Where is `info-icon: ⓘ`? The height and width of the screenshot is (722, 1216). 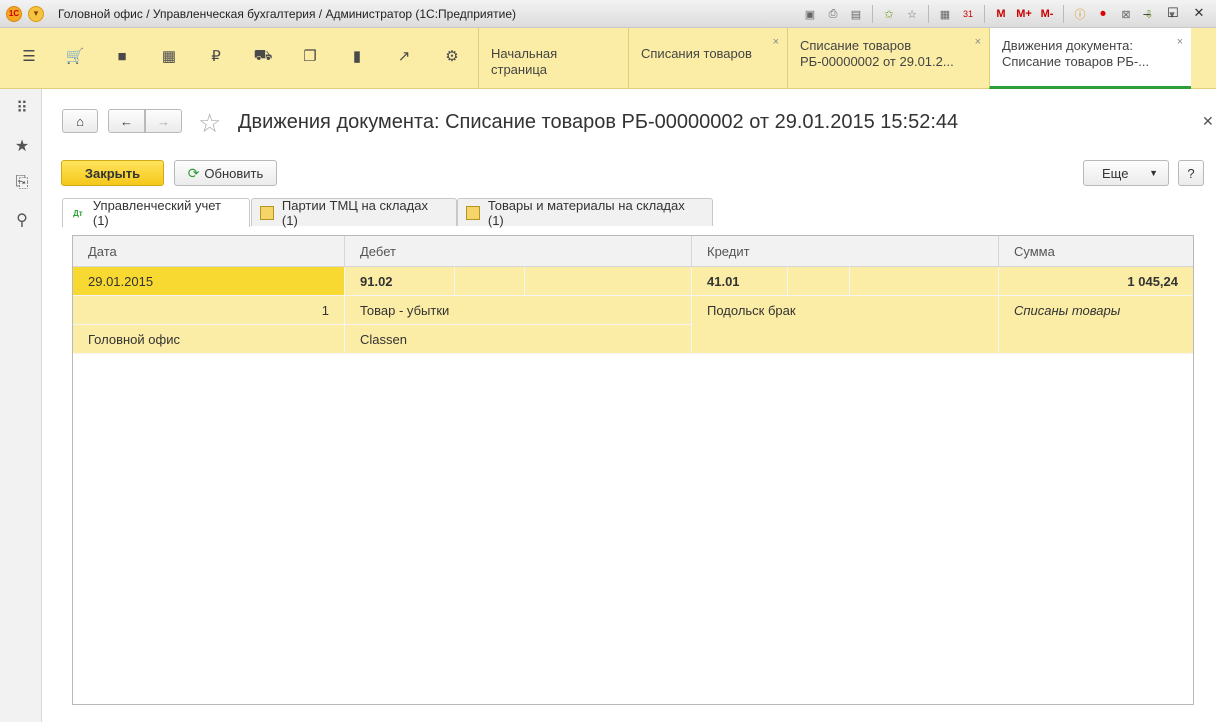
info-icon: ⓘ is located at coordinates (1080, 14).